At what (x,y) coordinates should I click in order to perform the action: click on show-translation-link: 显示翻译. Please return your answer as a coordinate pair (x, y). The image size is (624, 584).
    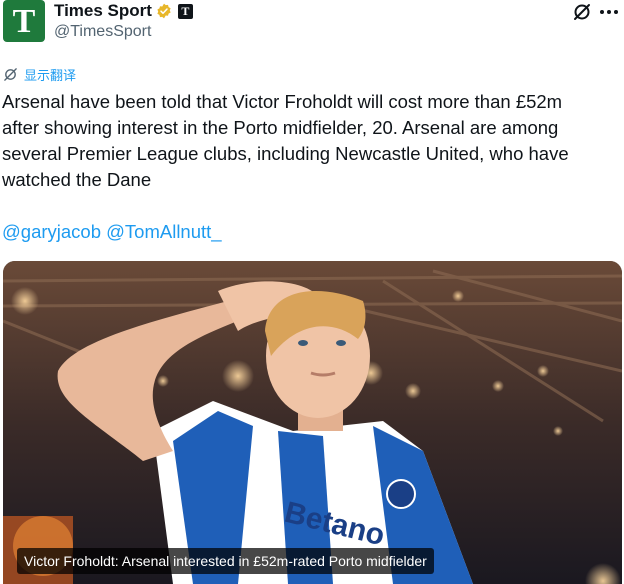
    Looking at the image, I should click on (39, 74).